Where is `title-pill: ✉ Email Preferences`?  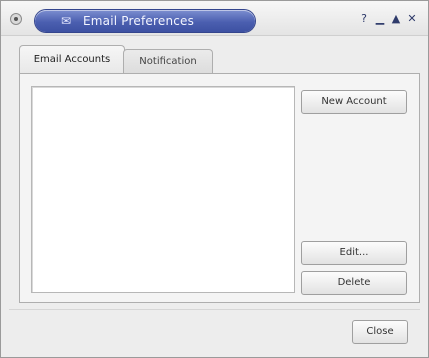 title-pill: ✉ Email Preferences is located at coordinates (145, 21).